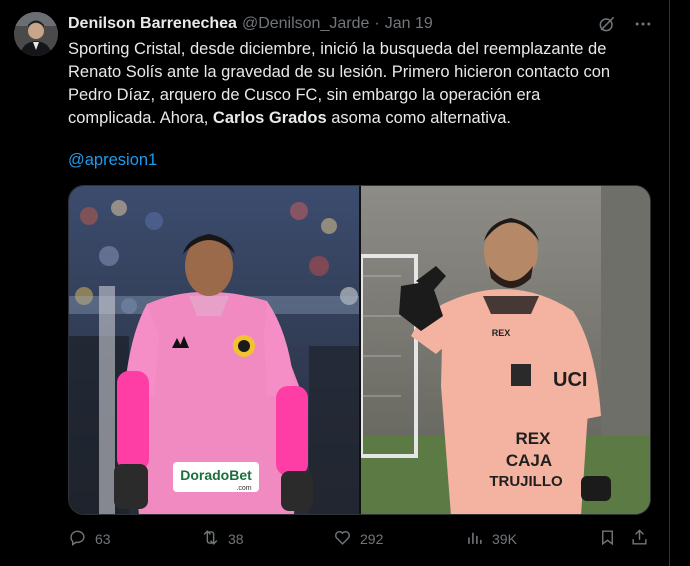 This screenshot has height=566, width=690. Describe the element at coordinates (103, 539) in the screenshot. I see `reply-count: 63` at that location.